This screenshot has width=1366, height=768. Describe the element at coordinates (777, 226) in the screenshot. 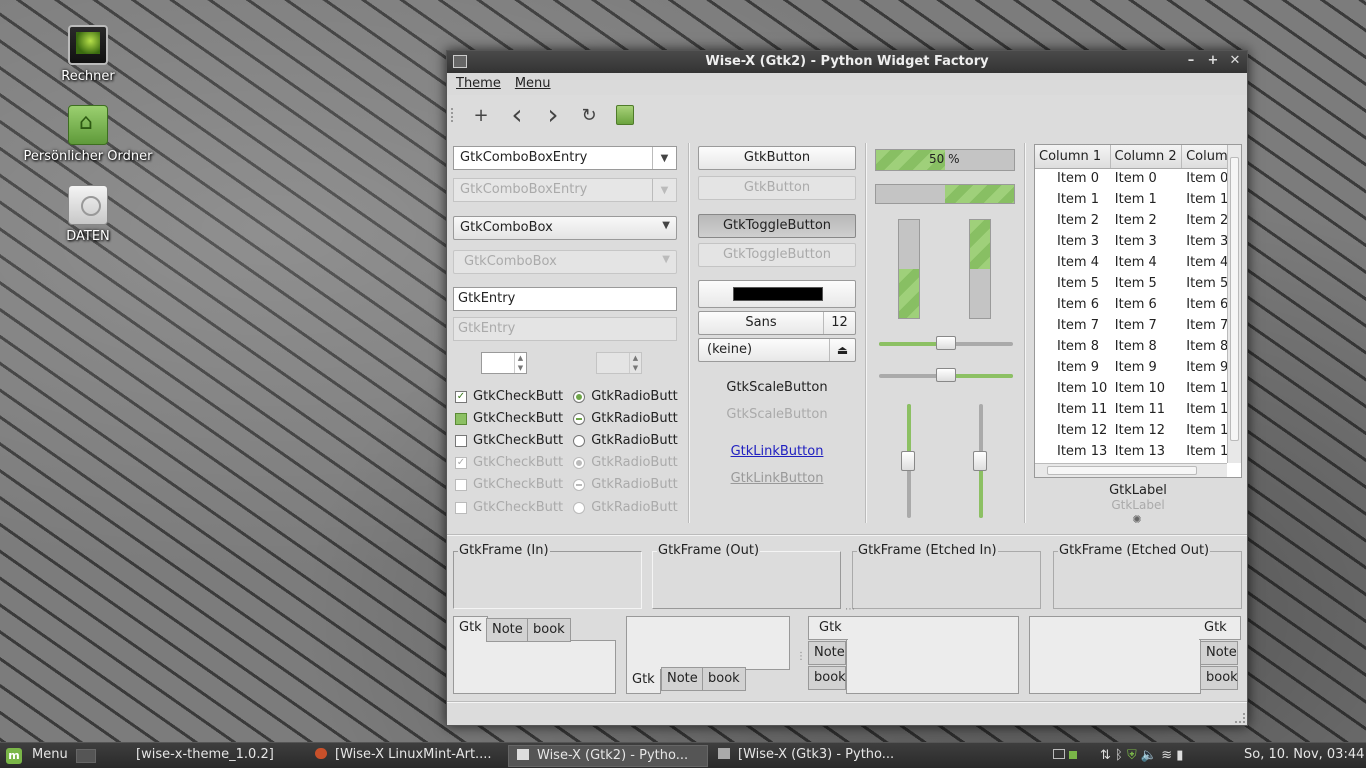

I see `toggle-button: GtkToggleButton` at that location.